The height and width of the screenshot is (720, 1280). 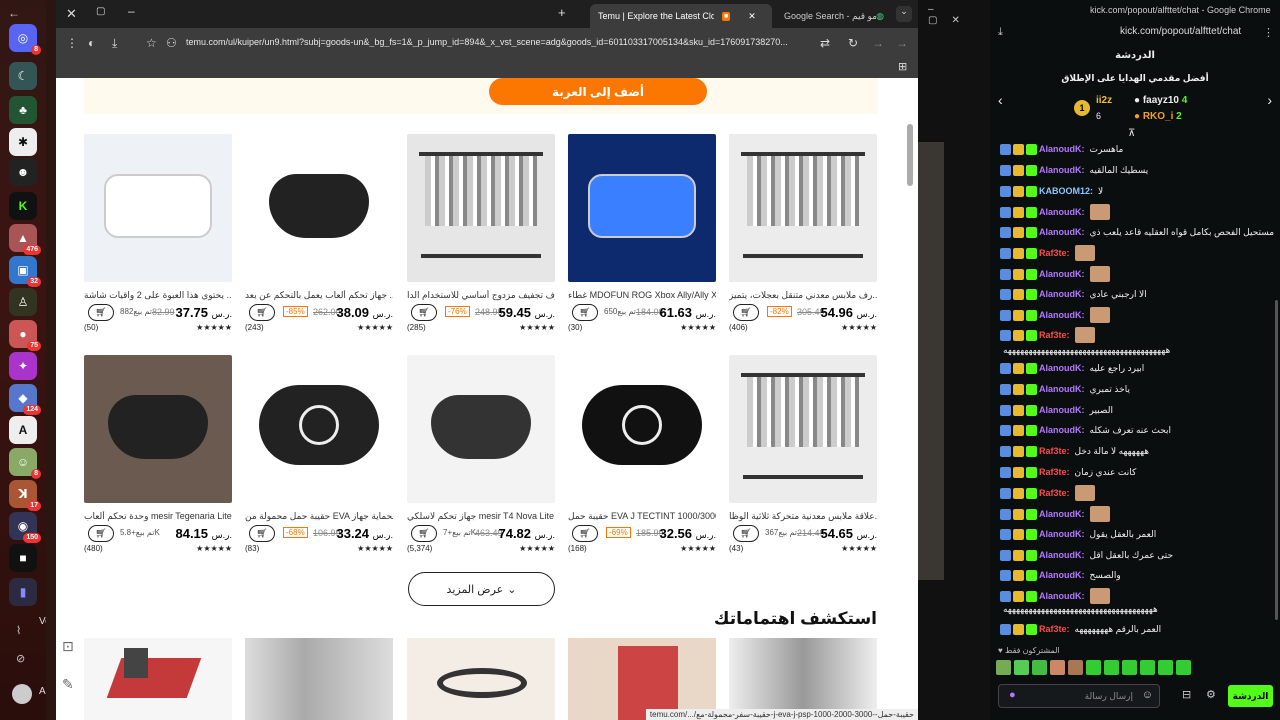 I want to click on kick-icon: K, so click(x=23, y=206).